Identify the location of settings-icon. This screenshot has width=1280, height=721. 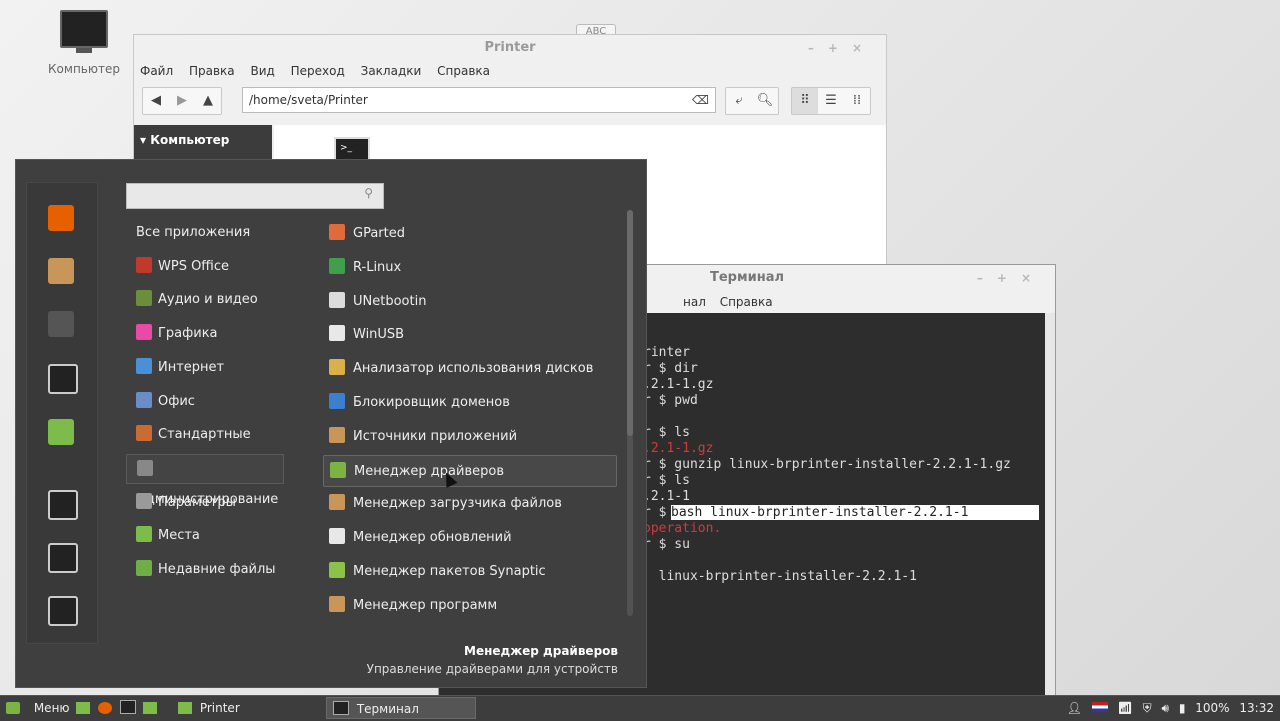
(144, 500).